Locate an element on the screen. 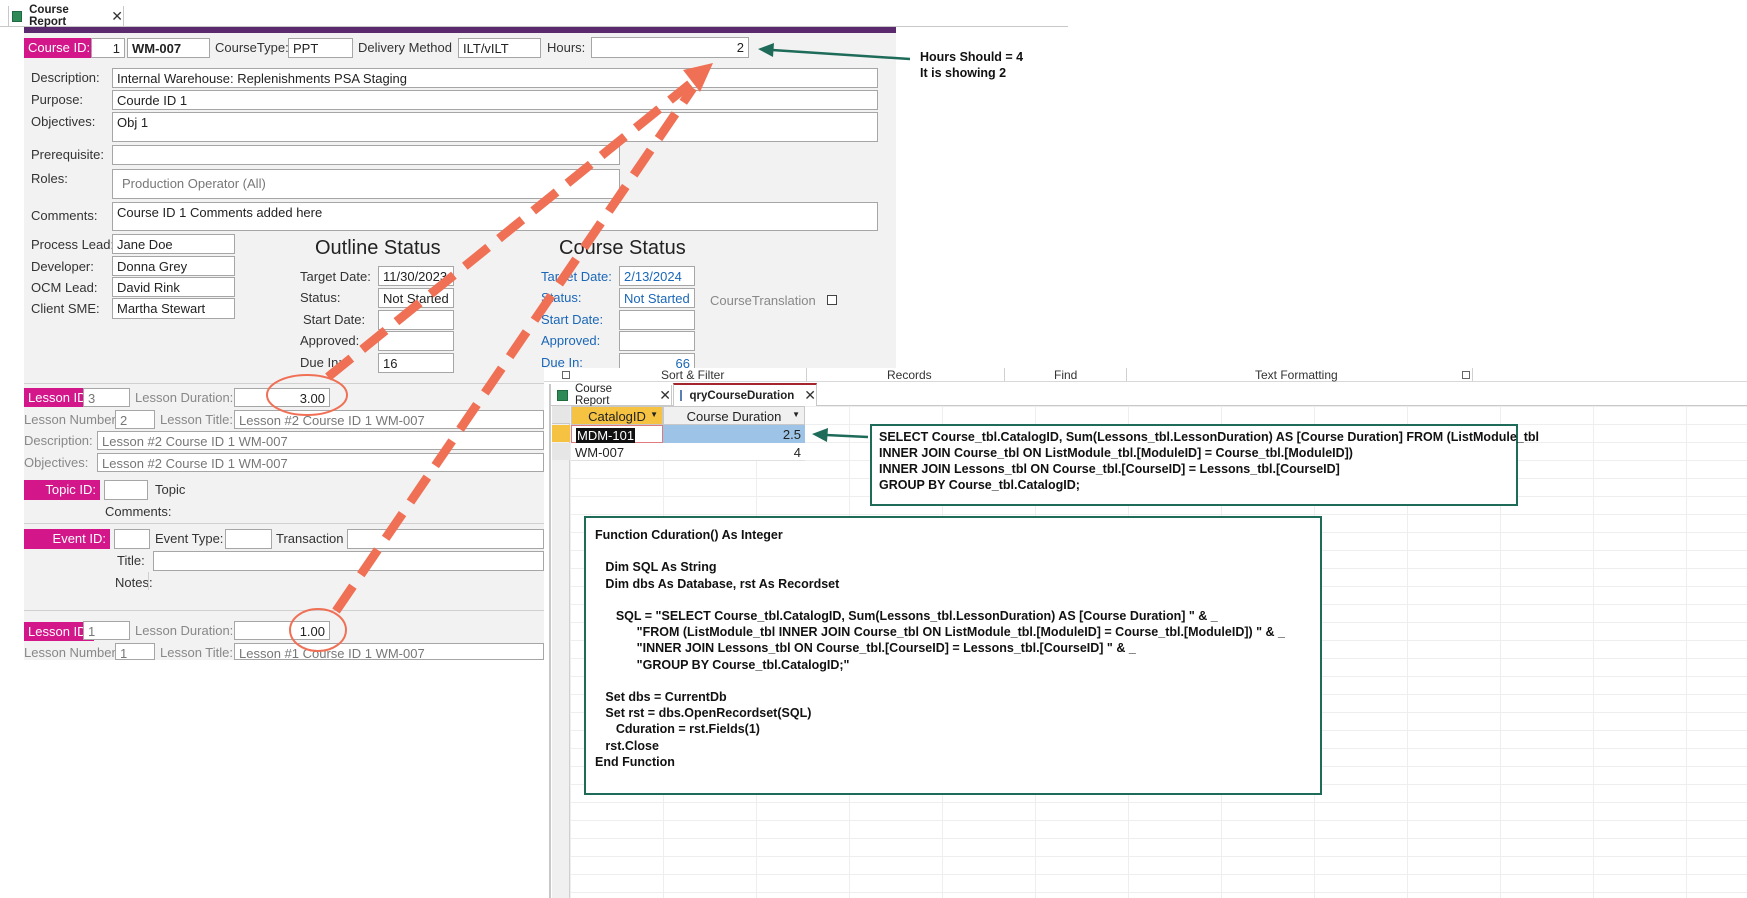  prerequisite-field is located at coordinates (366, 155).